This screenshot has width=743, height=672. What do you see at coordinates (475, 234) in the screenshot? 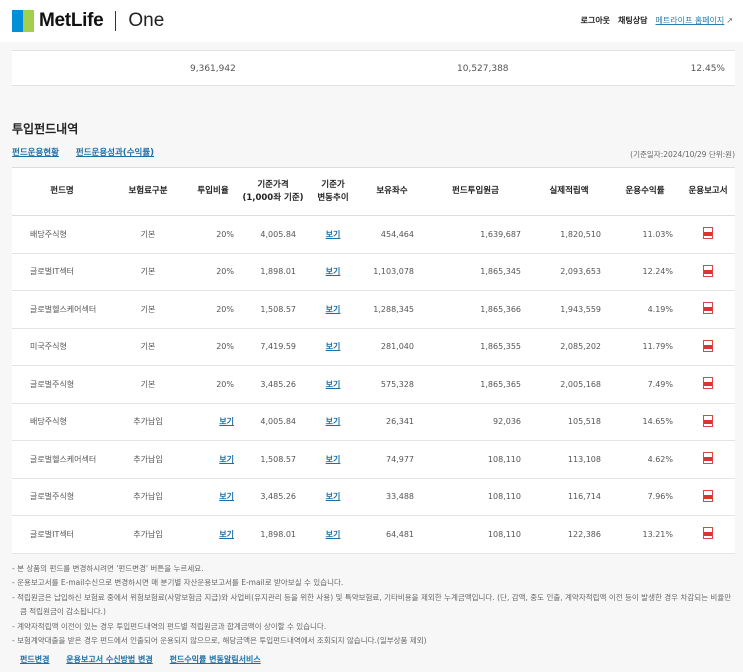
I see `principal: 1,639,687` at bounding box center [475, 234].